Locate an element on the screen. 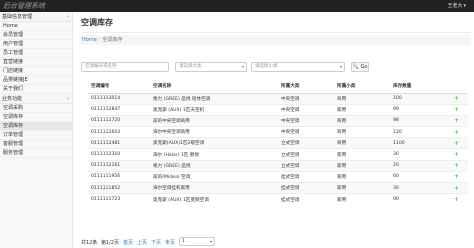 This screenshot has height=248, width=474. sidebar-item-members: 会员管理 is located at coordinates (36, 35).